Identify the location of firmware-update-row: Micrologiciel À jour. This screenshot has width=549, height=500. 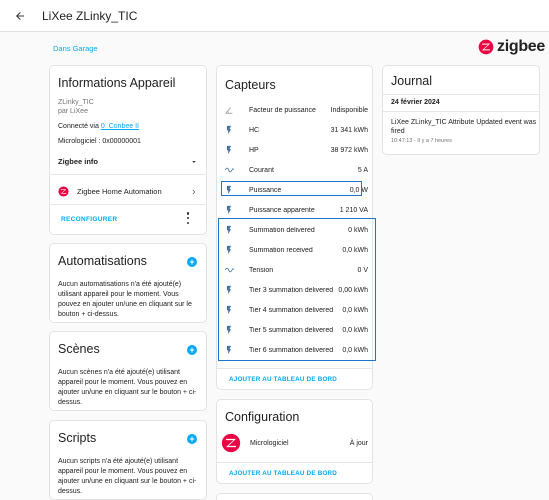
(294, 443).